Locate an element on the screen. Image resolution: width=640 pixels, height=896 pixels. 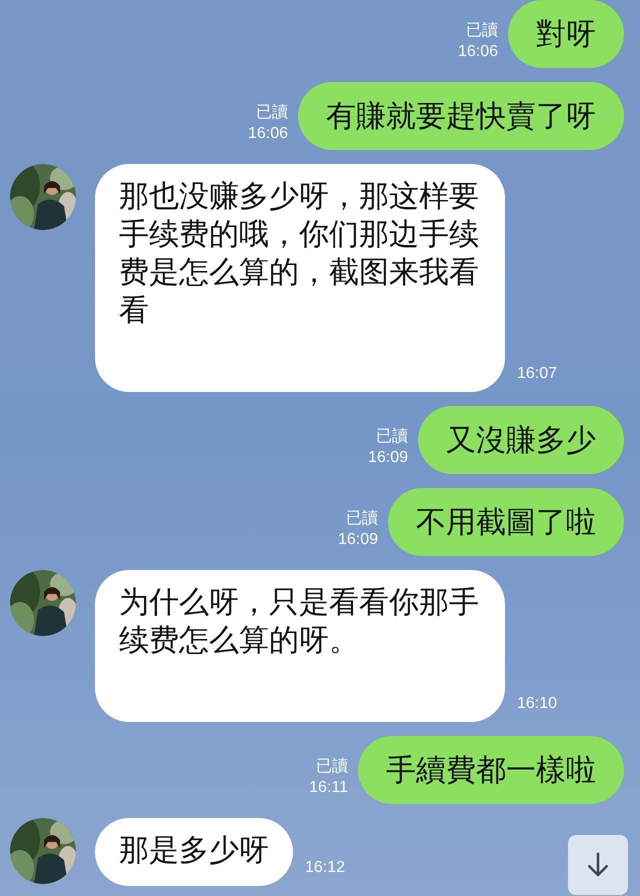
message-bubble: 對呀 is located at coordinates (566, 34).